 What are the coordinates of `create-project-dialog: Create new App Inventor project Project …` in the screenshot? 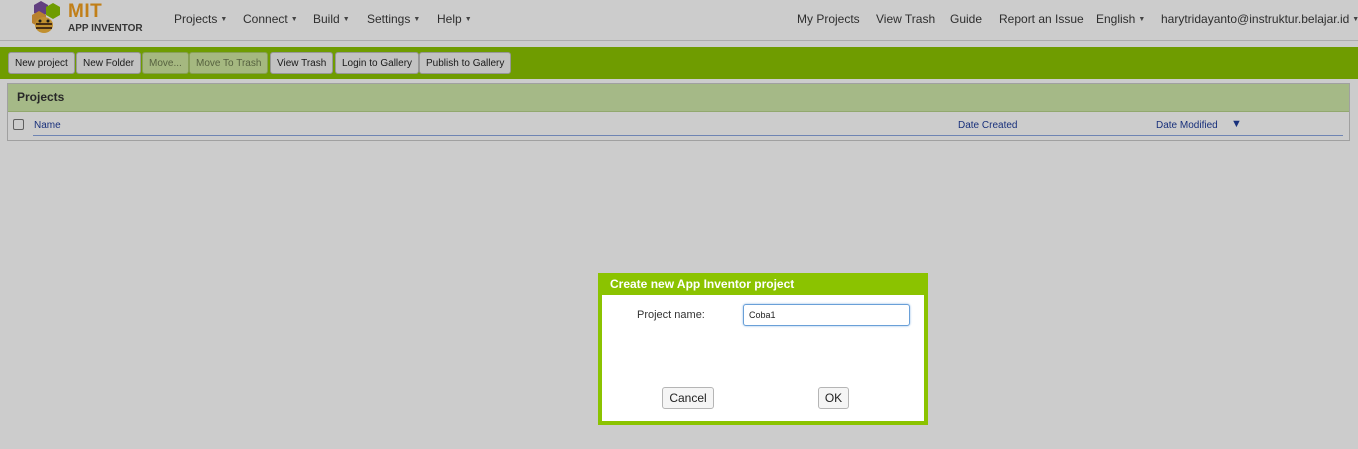 It's located at (763, 349).